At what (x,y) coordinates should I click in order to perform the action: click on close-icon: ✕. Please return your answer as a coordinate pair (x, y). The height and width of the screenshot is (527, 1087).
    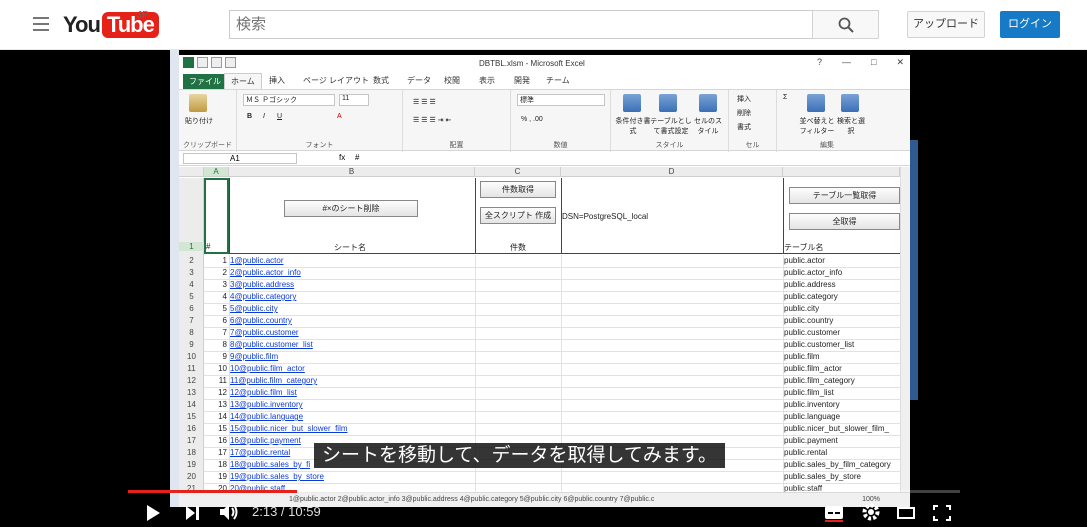
    Looking at the image, I should click on (900, 62).